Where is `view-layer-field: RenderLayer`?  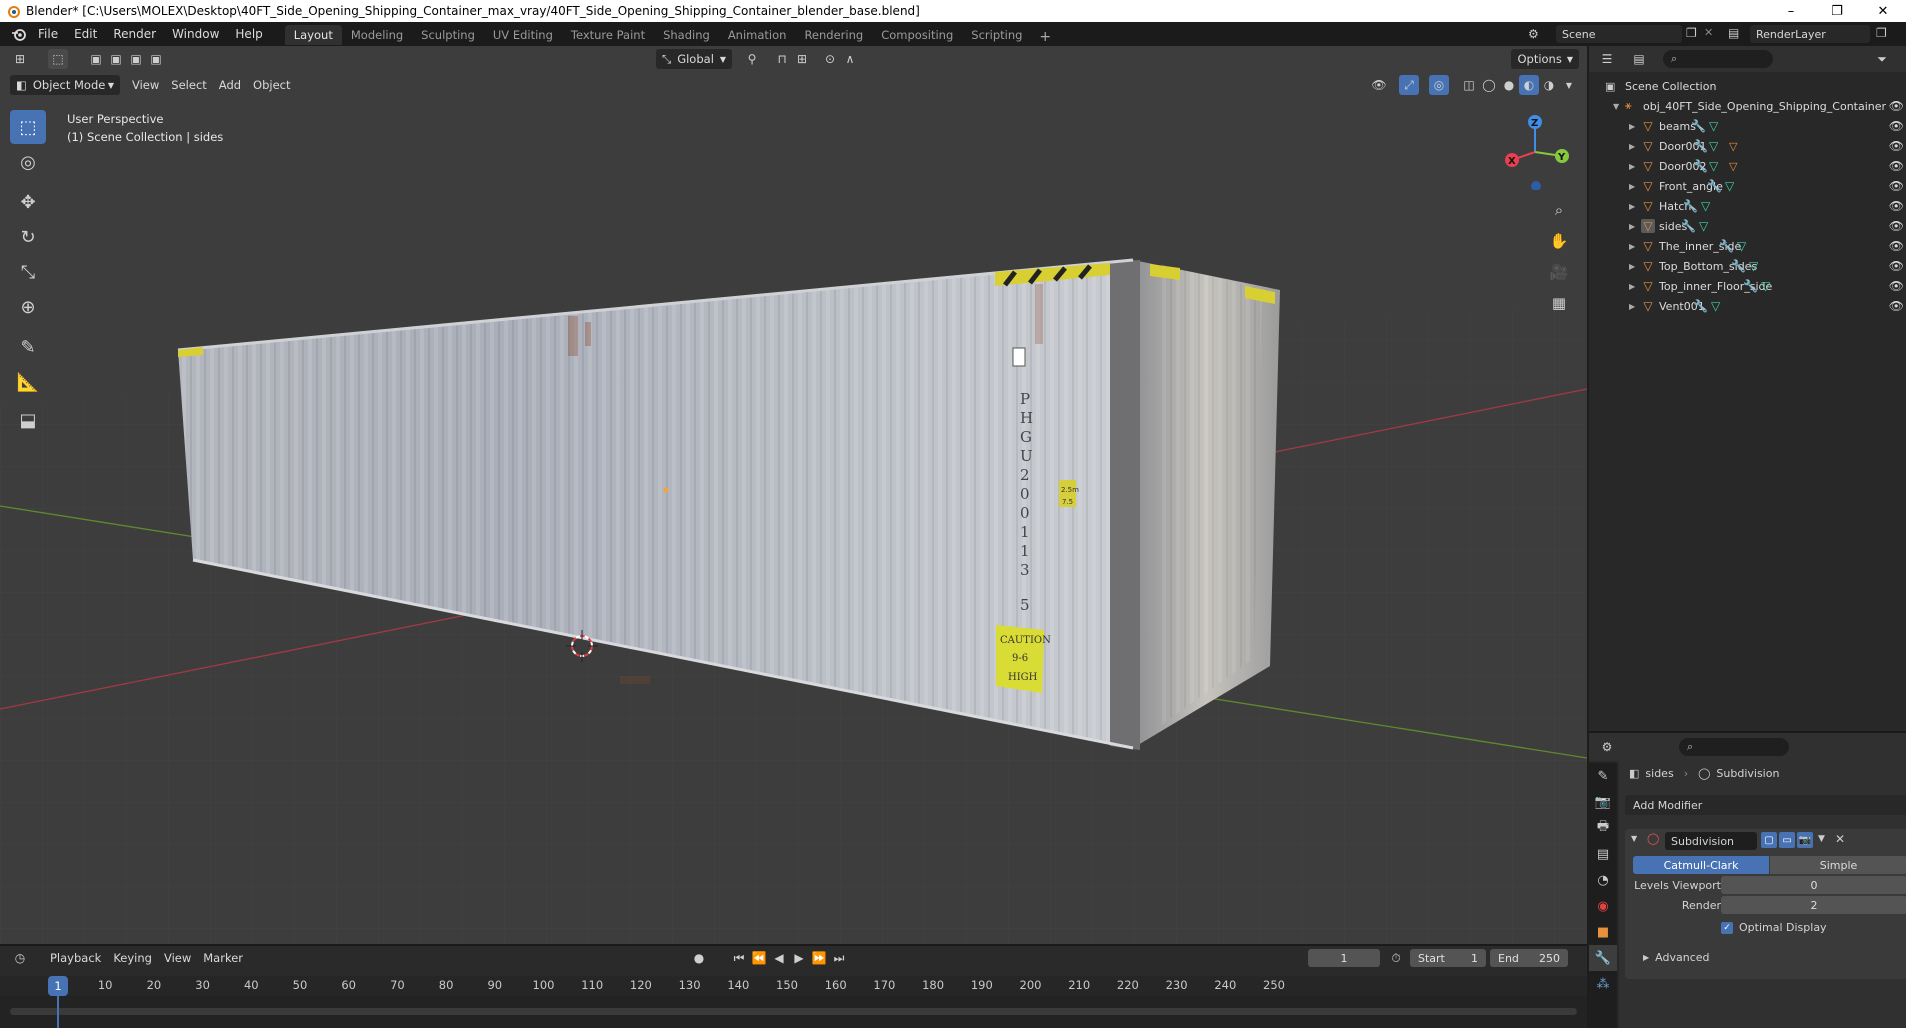 view-layer-field: RenderLayer is located at coordinates (1810, 34).